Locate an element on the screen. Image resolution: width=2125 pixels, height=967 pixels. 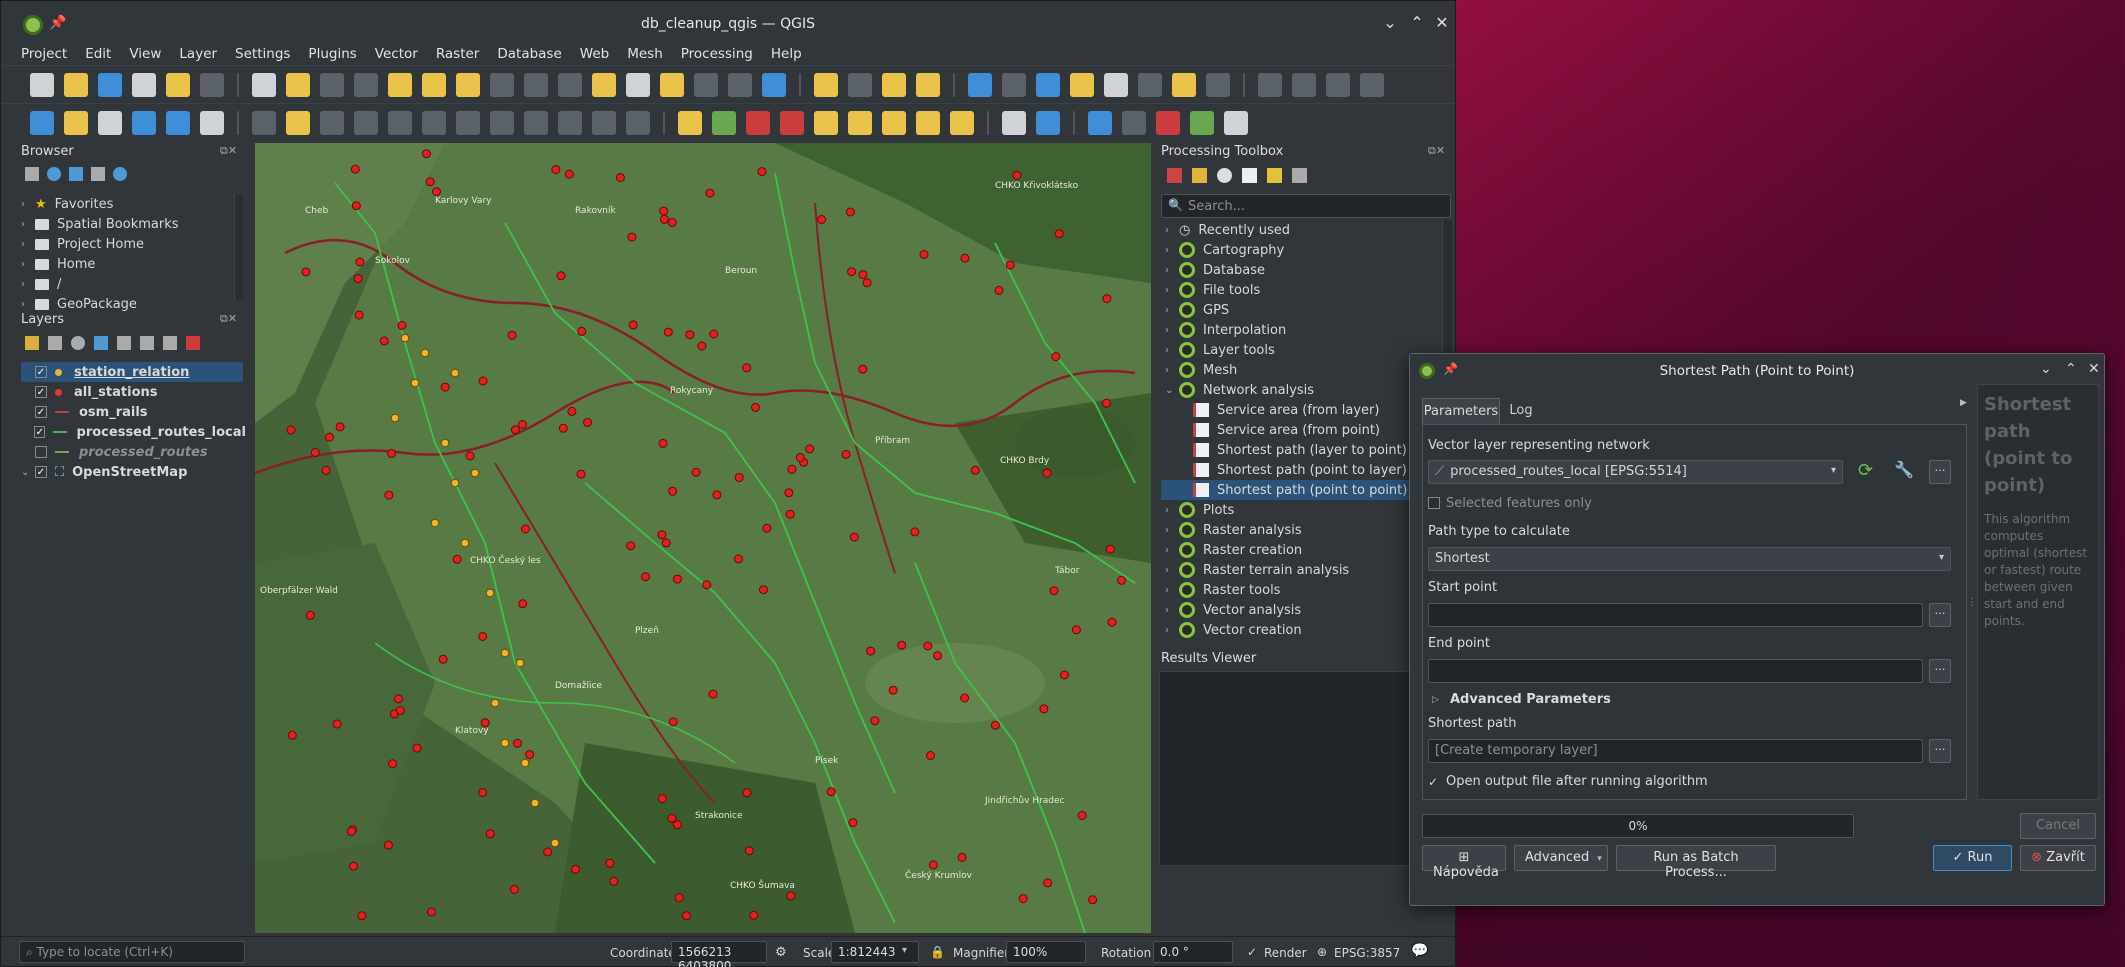
zoom-out-icon is located at coordinates (366, 84).